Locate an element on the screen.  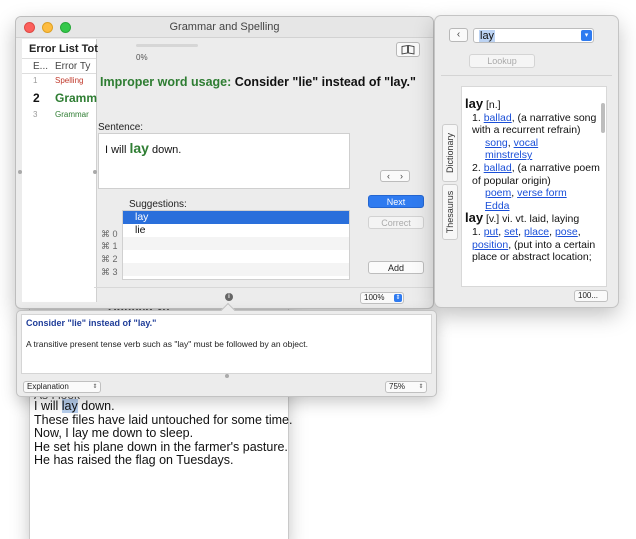
explanation-zoom-select: 75% ⇕ is located at coordinates (406, 387).